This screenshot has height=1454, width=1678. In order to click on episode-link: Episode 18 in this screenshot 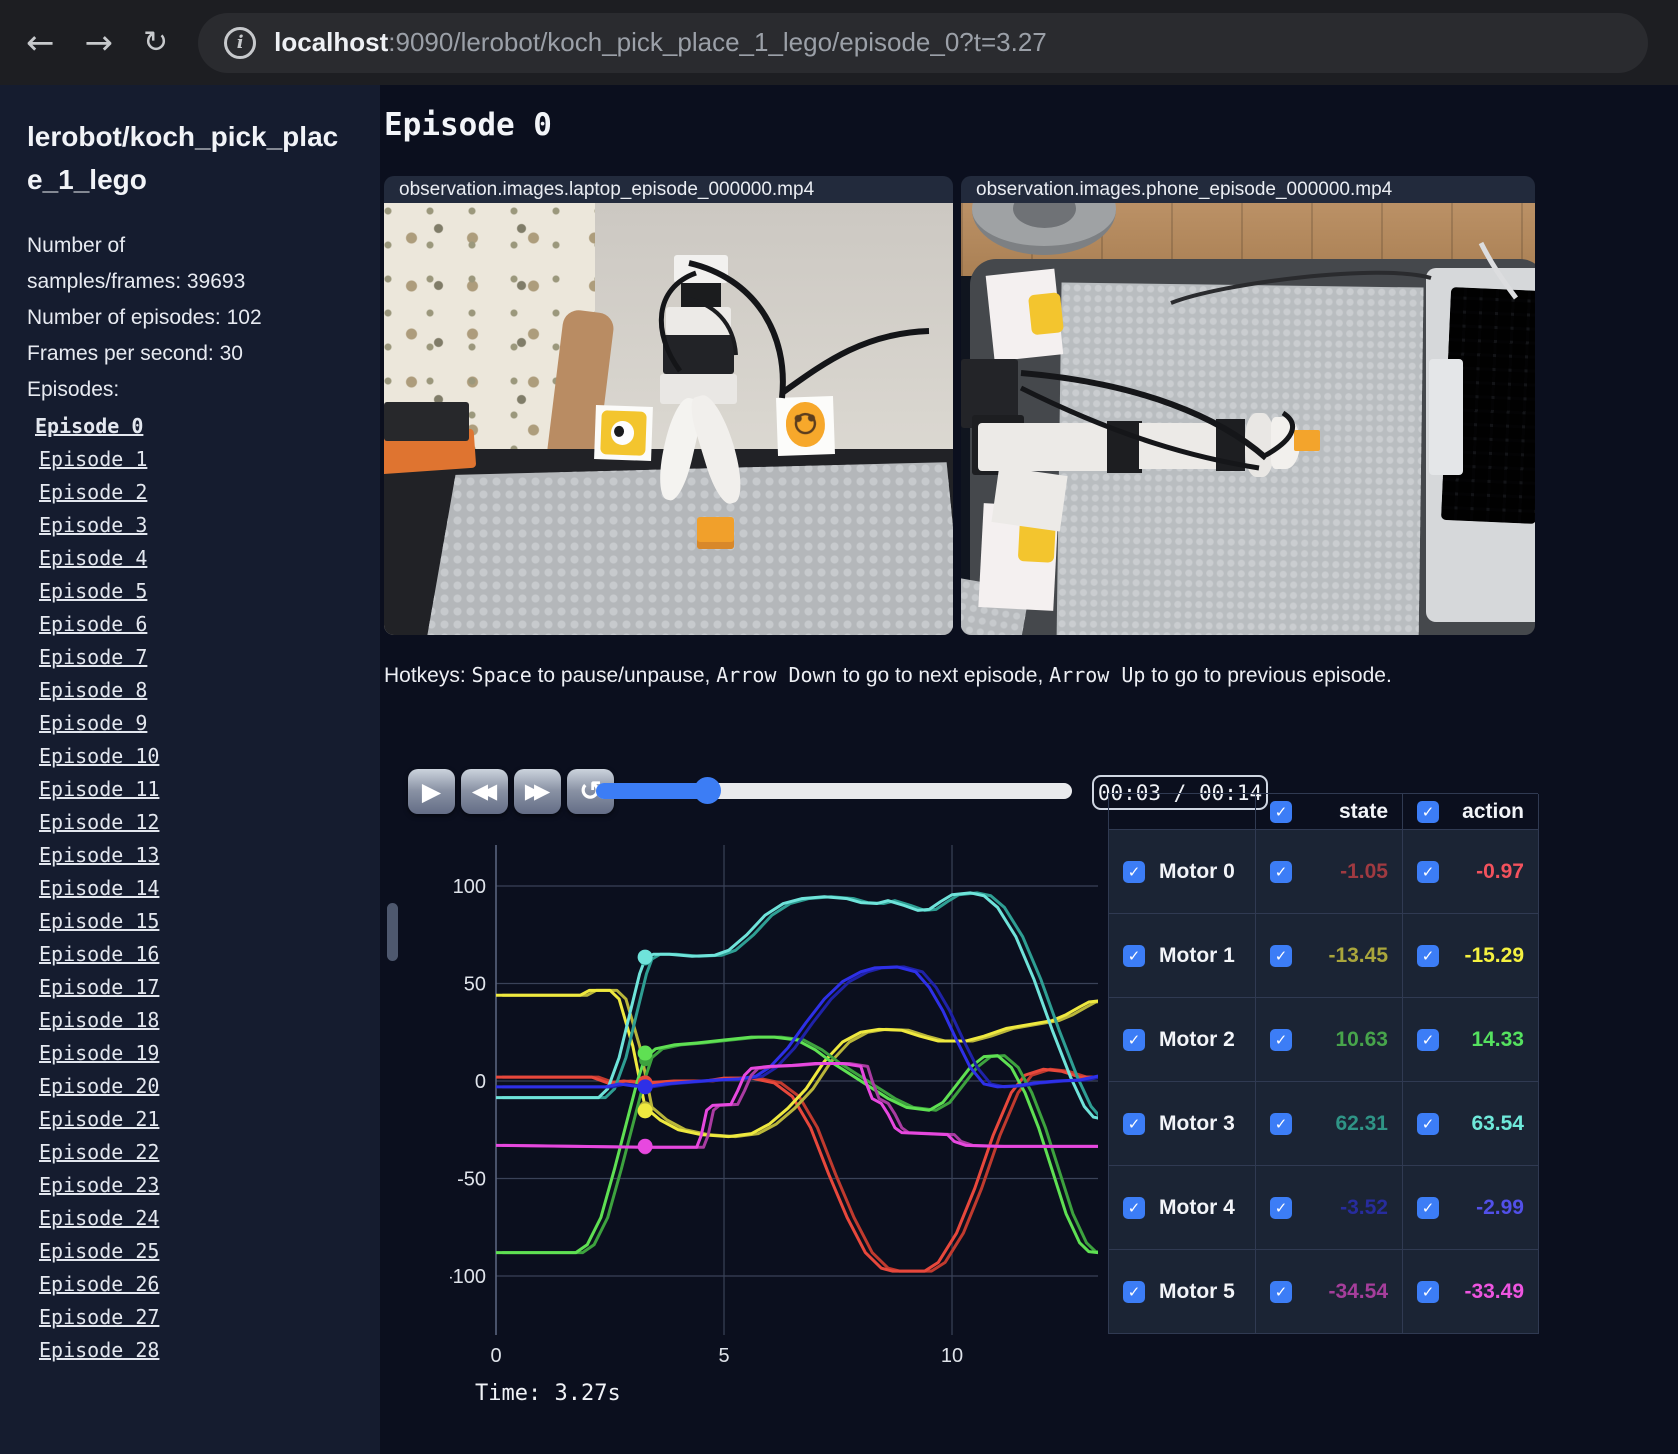, I will do `click(99, 1020)`.